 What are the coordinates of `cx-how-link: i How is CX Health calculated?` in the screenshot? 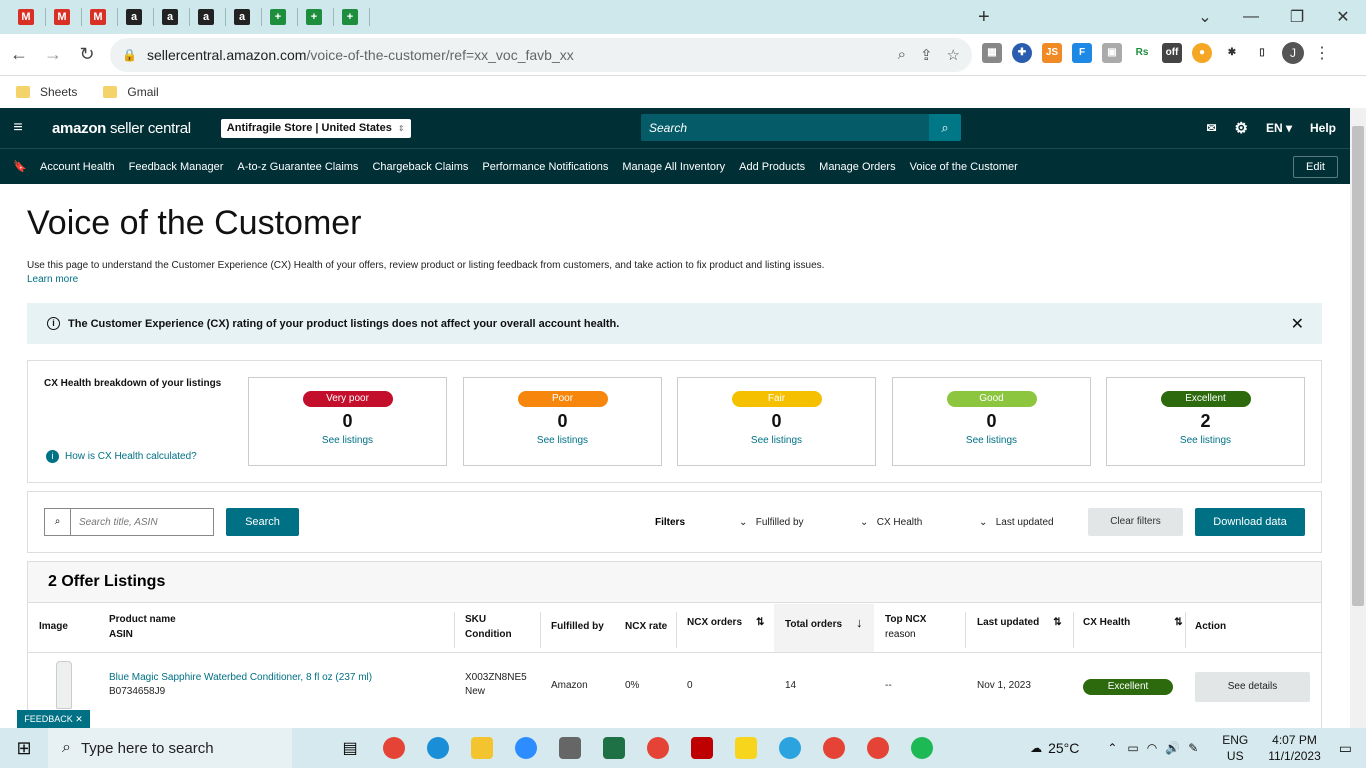 It's located at (121, 456).